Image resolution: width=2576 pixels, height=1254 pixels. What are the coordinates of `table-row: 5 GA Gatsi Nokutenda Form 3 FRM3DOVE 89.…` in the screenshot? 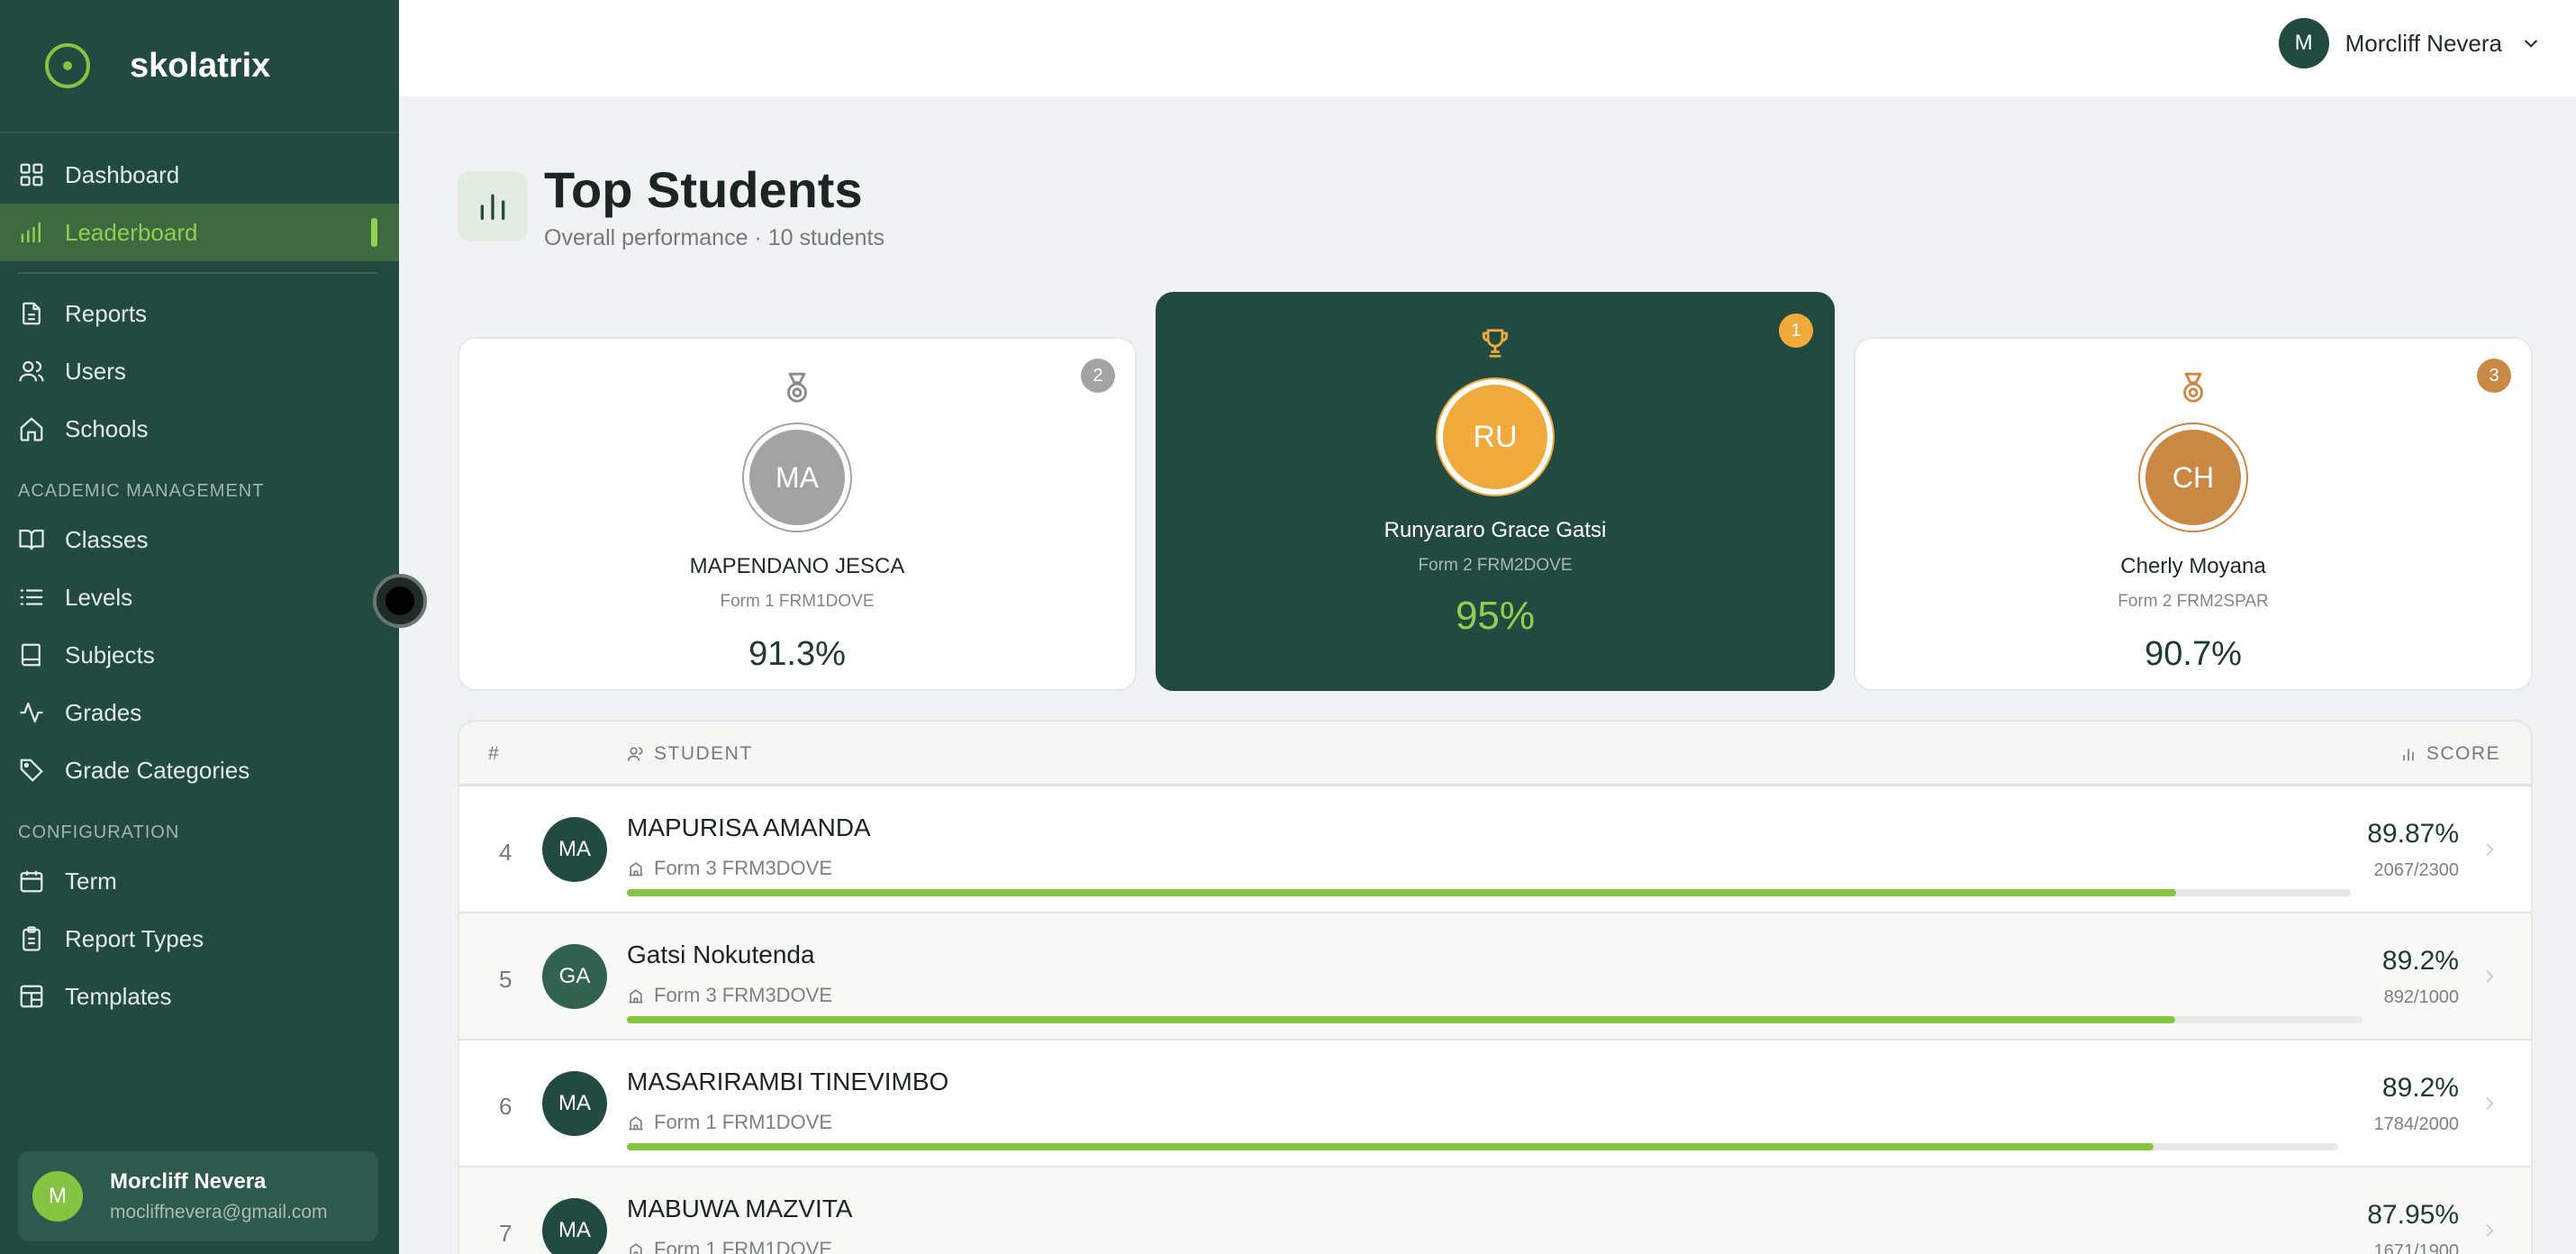 It's located at (1495, 976).